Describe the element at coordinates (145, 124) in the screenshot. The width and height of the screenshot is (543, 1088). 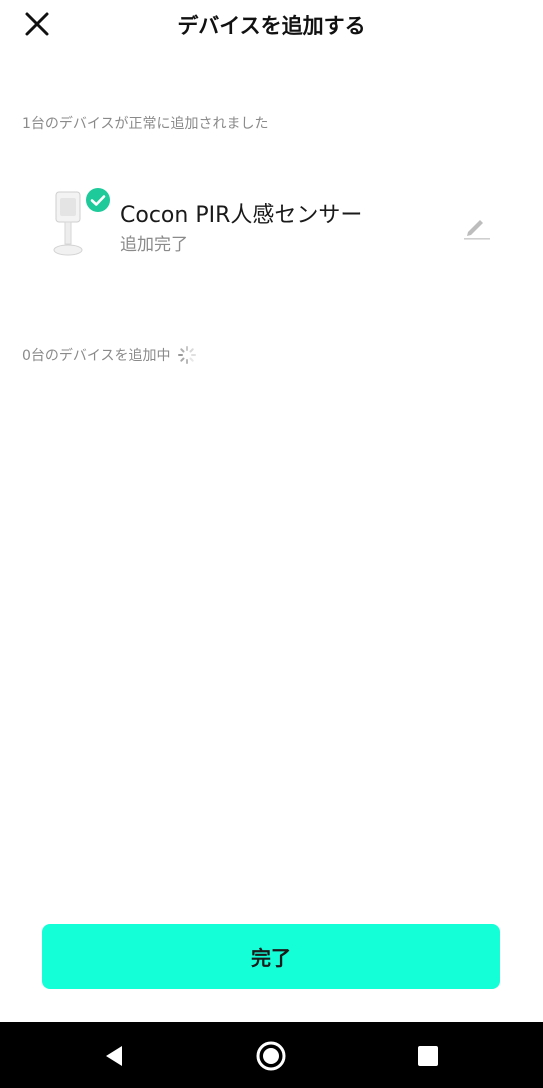
I see `added-count-label: 1台のデバイスが正常に追加されました` at that location.